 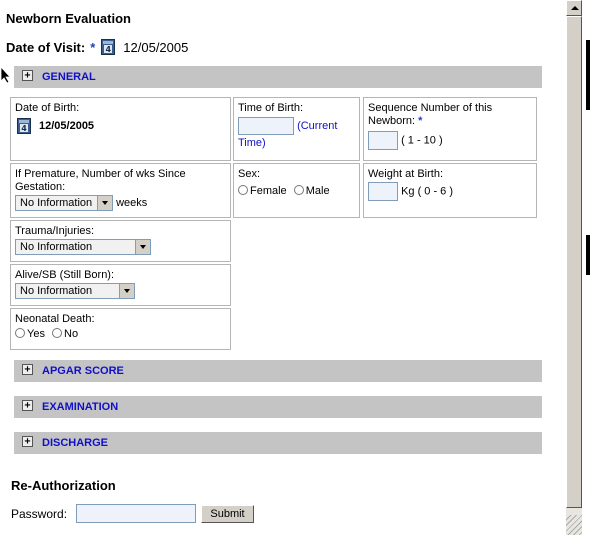 I want to click on date-of-birth-cell: Date of Birth: 4 12/05/2005, so click(x=120, y=129).